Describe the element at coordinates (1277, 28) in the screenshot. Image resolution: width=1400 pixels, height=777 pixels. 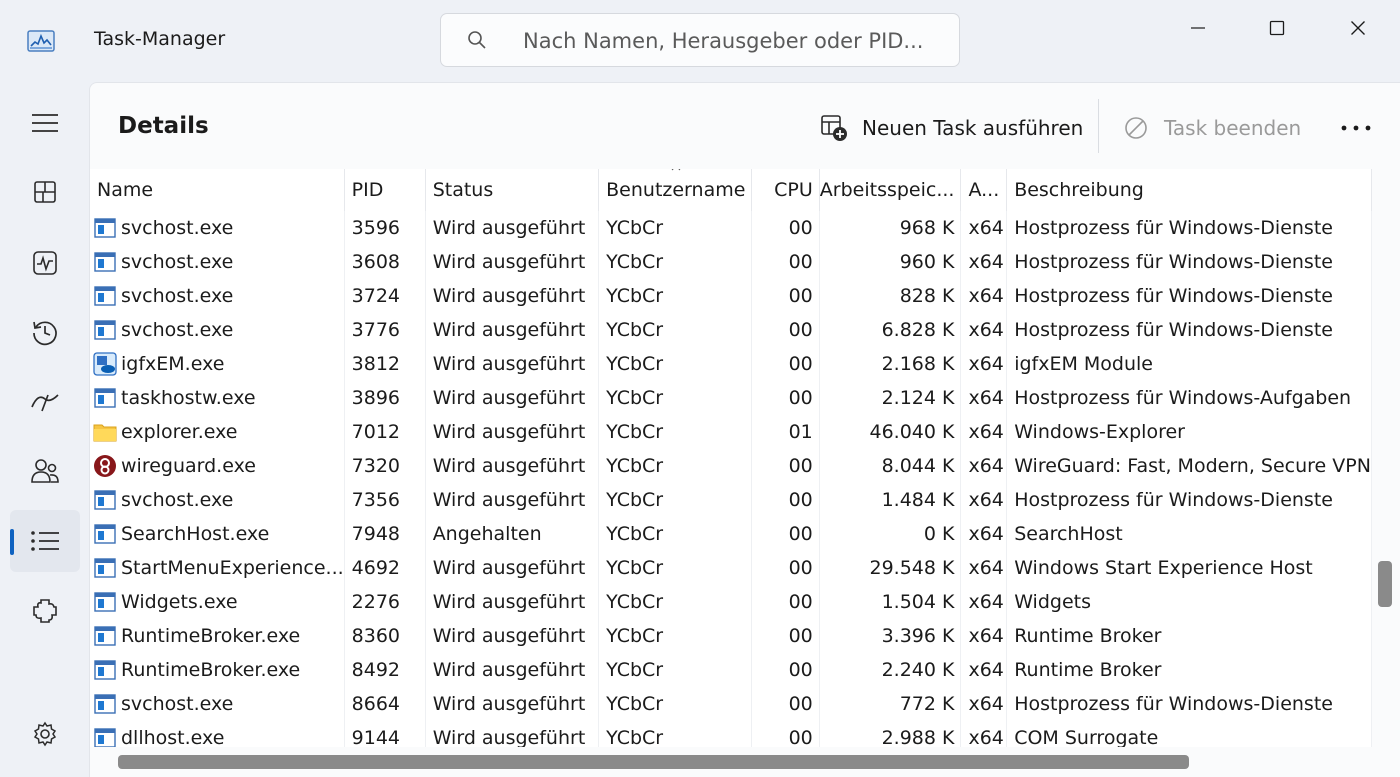
I see `maximize-button` at that location.